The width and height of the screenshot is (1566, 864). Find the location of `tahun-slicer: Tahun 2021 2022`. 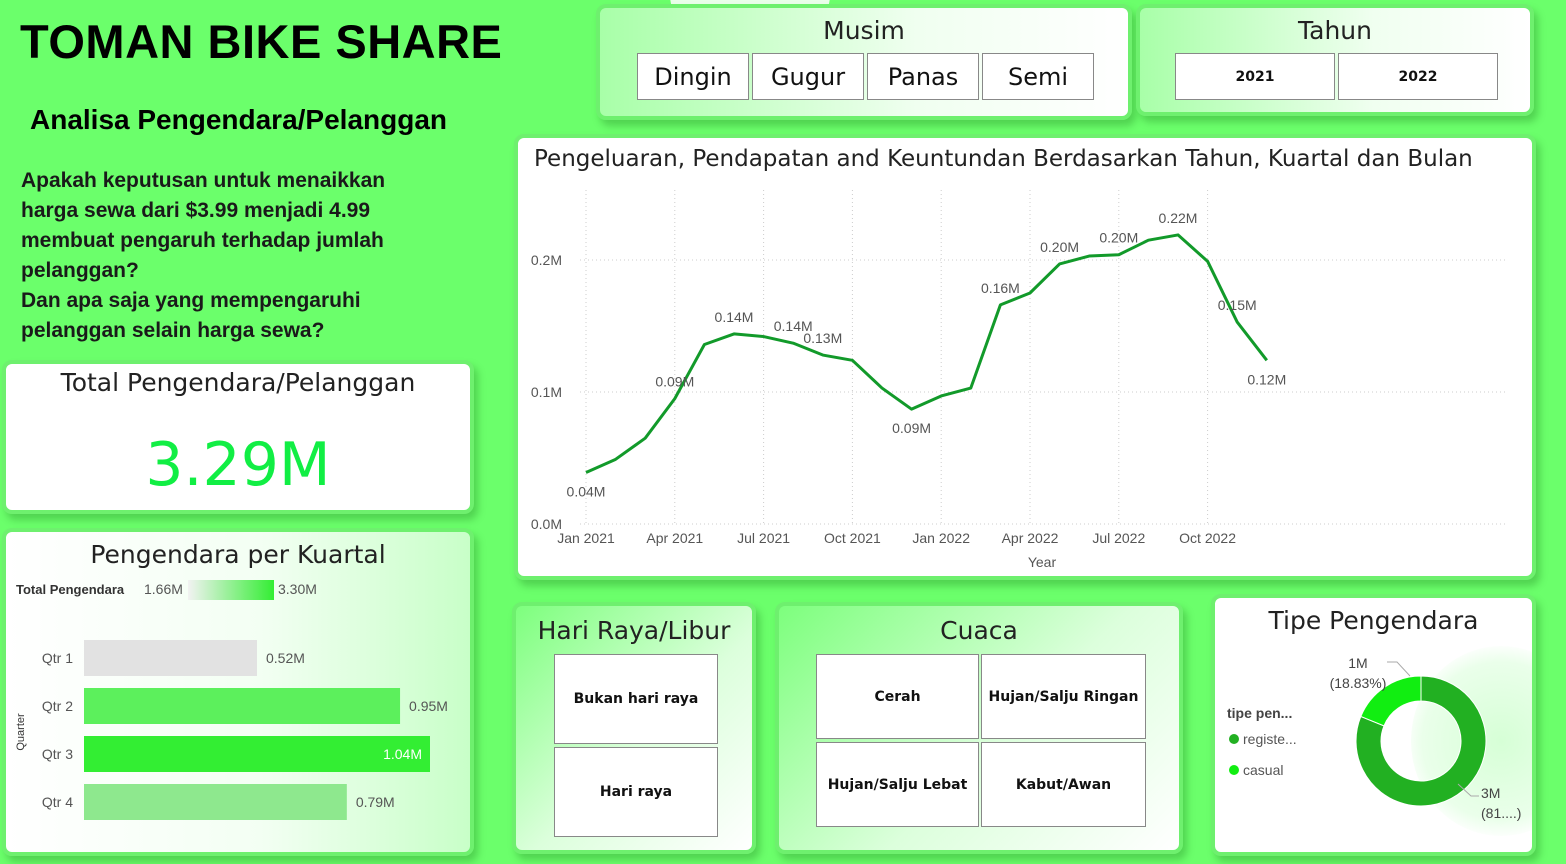

tahun-slicer: Tahun 2021 2022 is located at coordinates (1335, 60).